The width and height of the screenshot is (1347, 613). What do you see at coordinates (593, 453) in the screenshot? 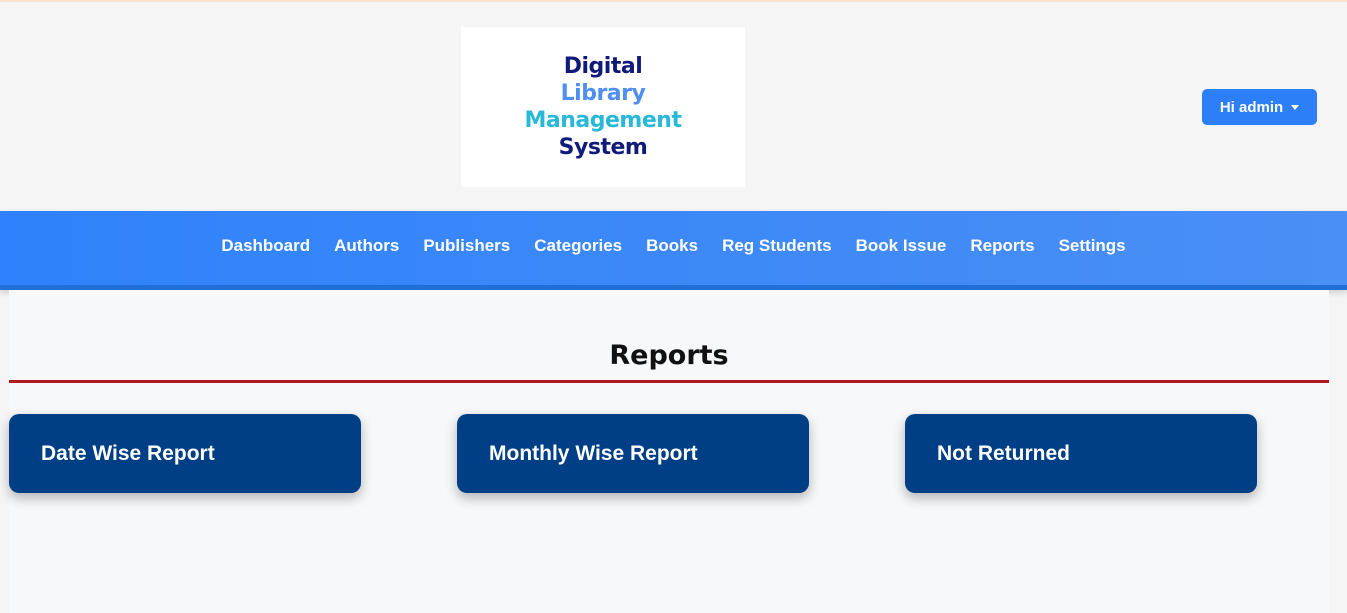
I see `card-label: Monthly Wise Report` at bounding box center [593, 453].